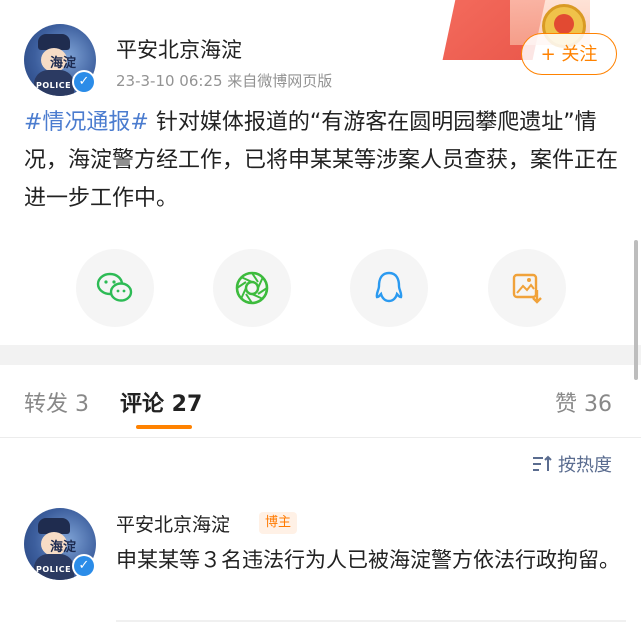  Describe the element at coordinates (54, 569) in the screenshot. I see `comment-avatar-tag: POLICE` at that location.